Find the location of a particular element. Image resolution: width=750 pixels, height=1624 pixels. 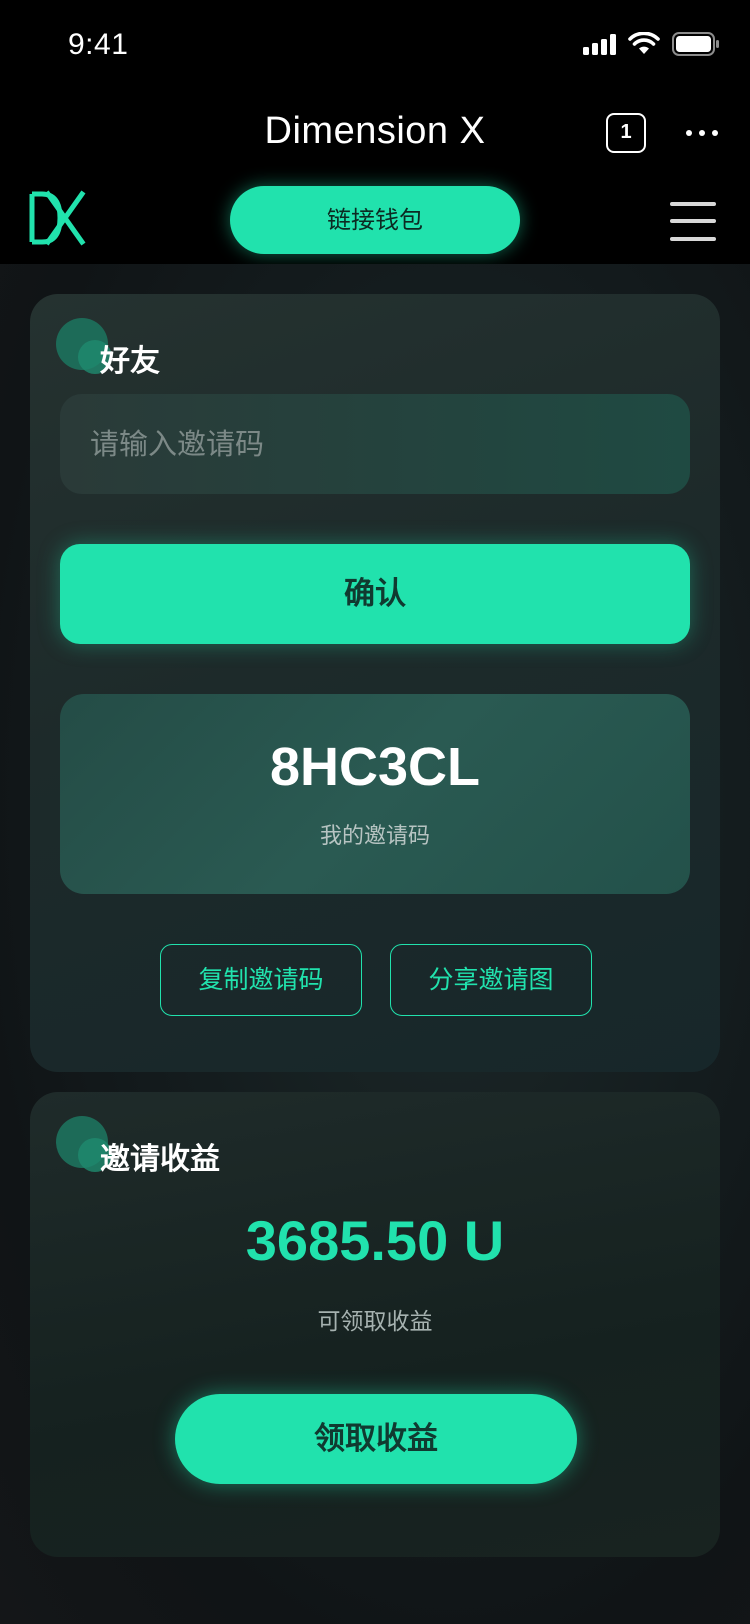

battery-icon is located at coordinates (695, 44).